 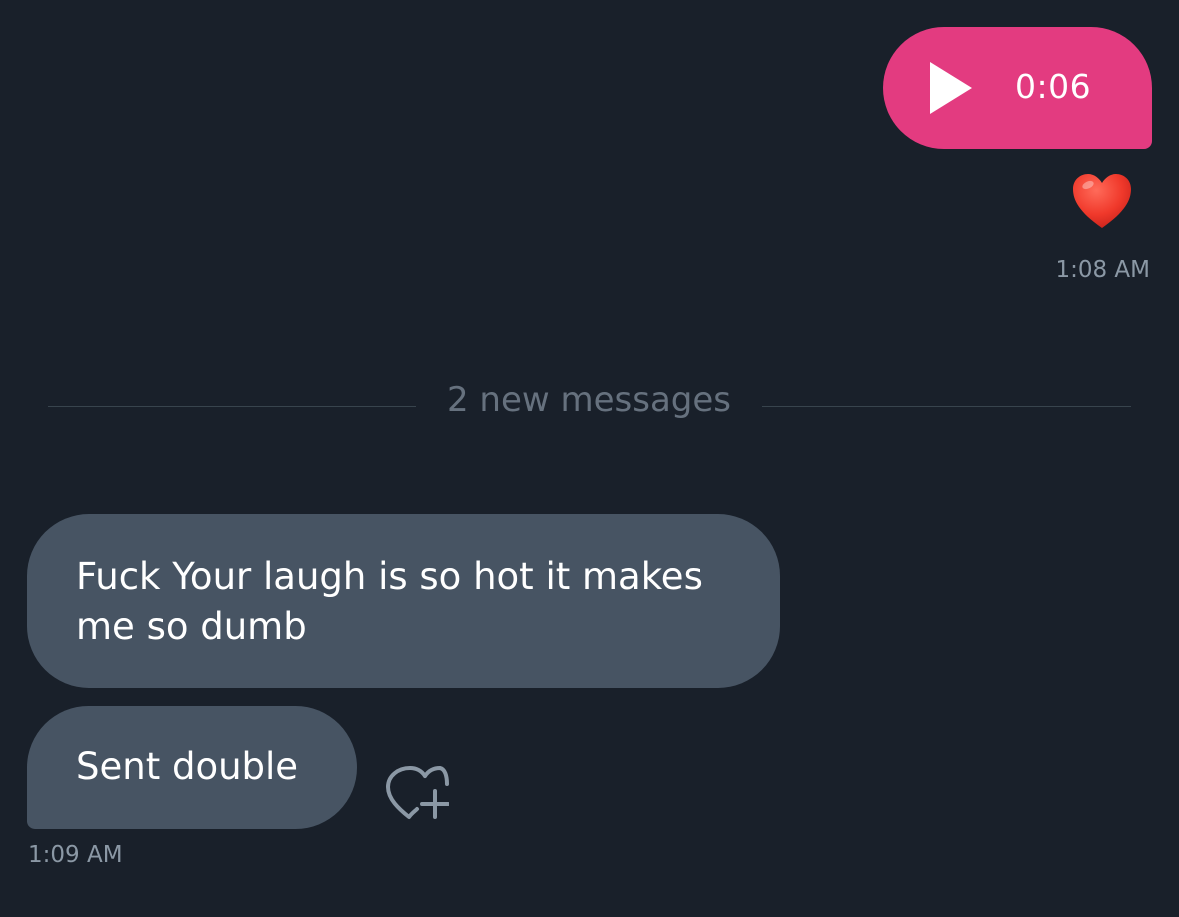 What do you see at coordinates (187, 766) in the screenshot?
I see `message-text: Sent double` at bounding box center [187, 766].